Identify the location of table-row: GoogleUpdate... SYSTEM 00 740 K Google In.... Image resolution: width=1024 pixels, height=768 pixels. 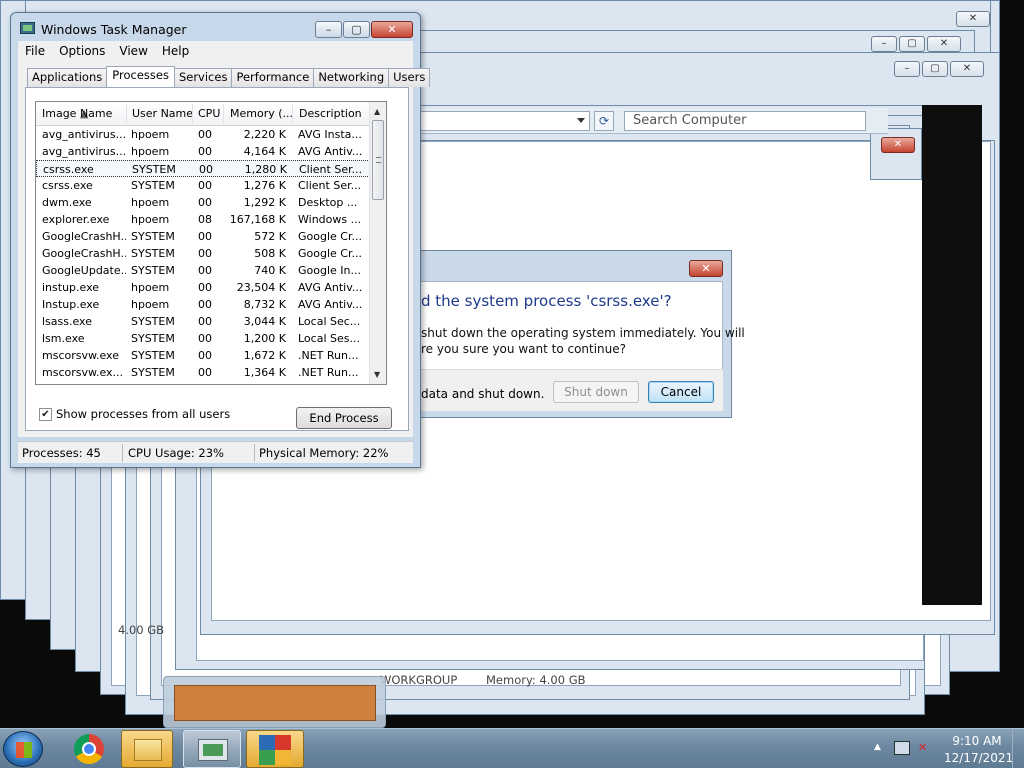
(203, 270).